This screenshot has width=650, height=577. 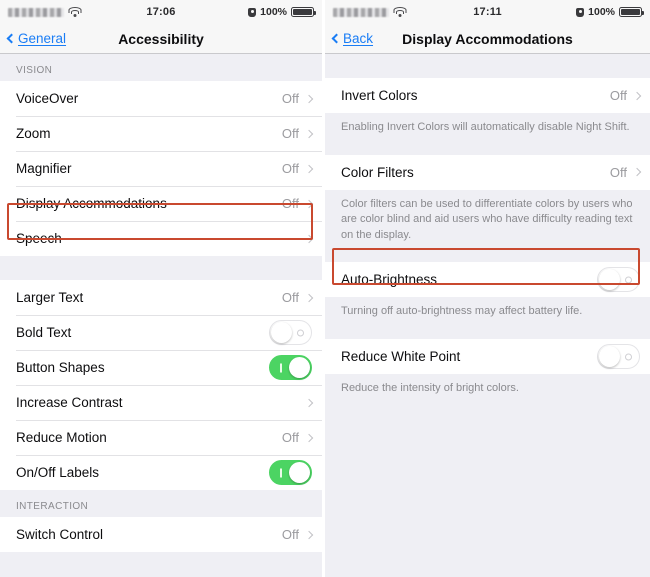 What do you see at coordinates (618, 357) in the screenshot?
I see `toggle-reduce-white-point` at bounding box center [618, 357].